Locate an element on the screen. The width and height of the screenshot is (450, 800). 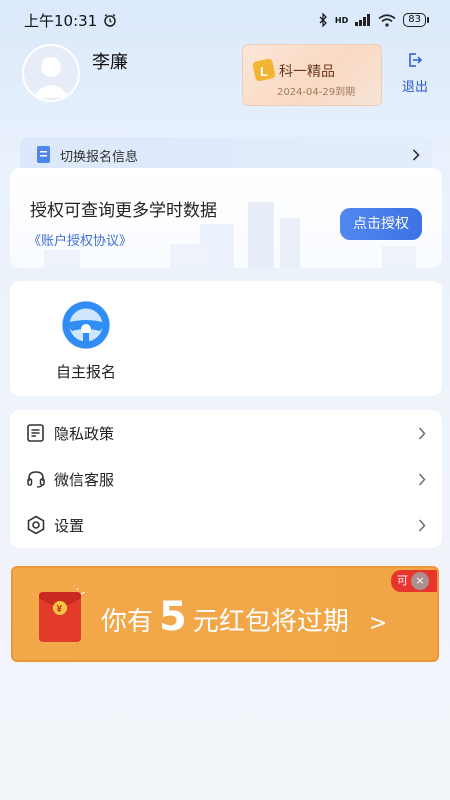
service-self-registration: 自主报名 is located at coordinates (86, 340).